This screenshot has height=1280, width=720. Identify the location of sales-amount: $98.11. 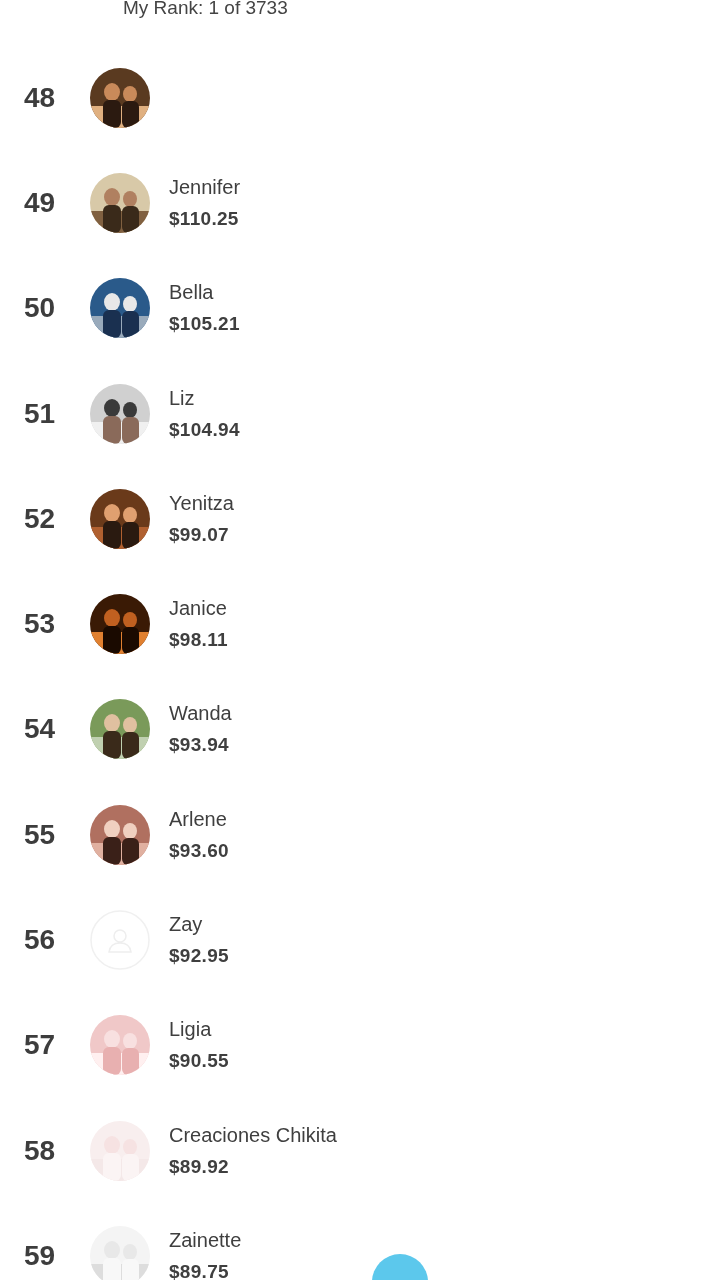
(198, 640).